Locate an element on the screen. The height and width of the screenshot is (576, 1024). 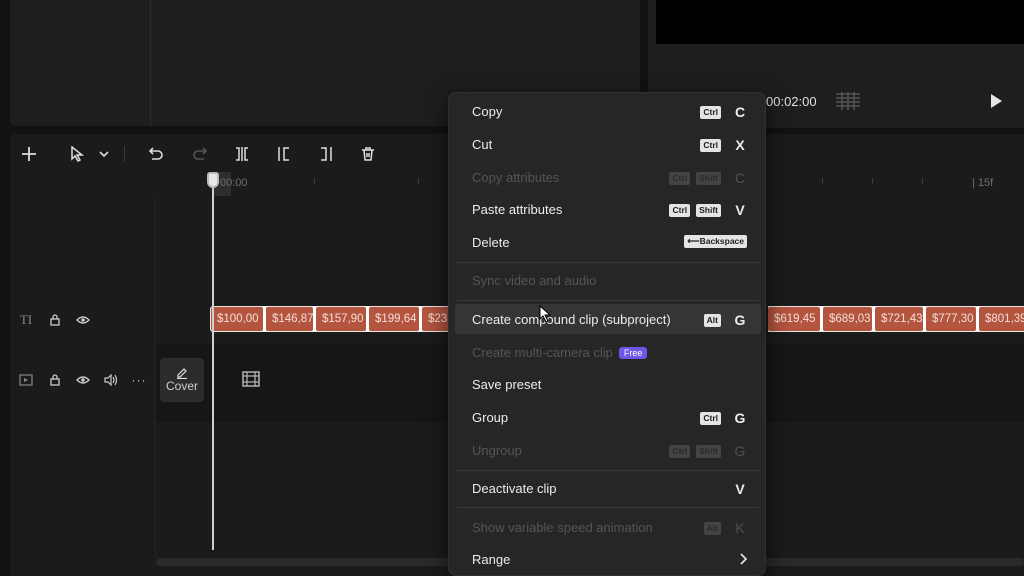
menu-item-label: Deactivate clip is located at coordinates (514, 488).